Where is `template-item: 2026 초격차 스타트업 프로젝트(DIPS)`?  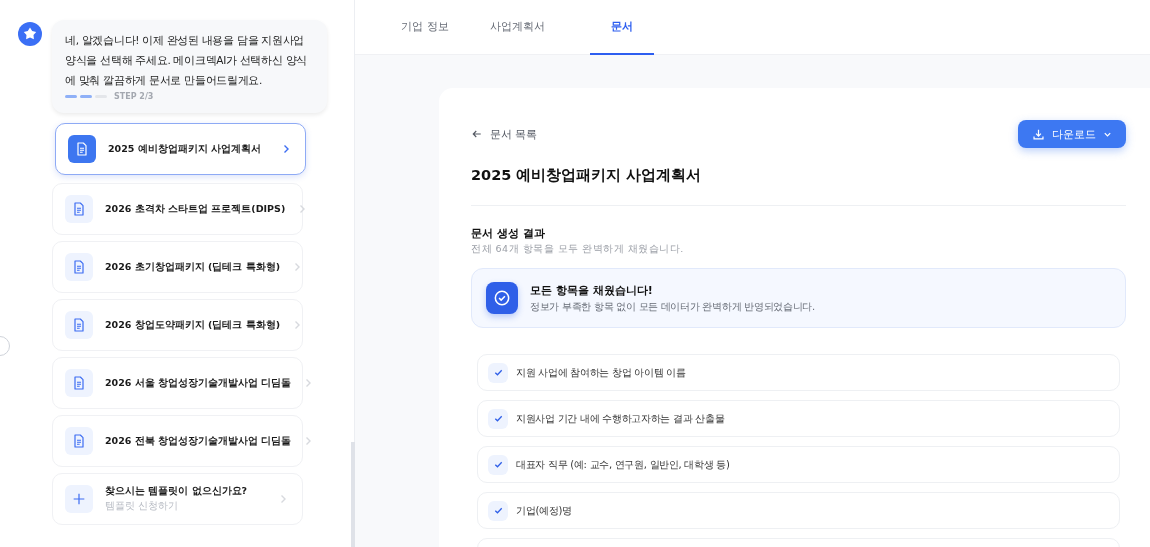
template-item: 2026 초격차 스타트업 프로젝트(DIPS) is located at coordinates (177, 209).